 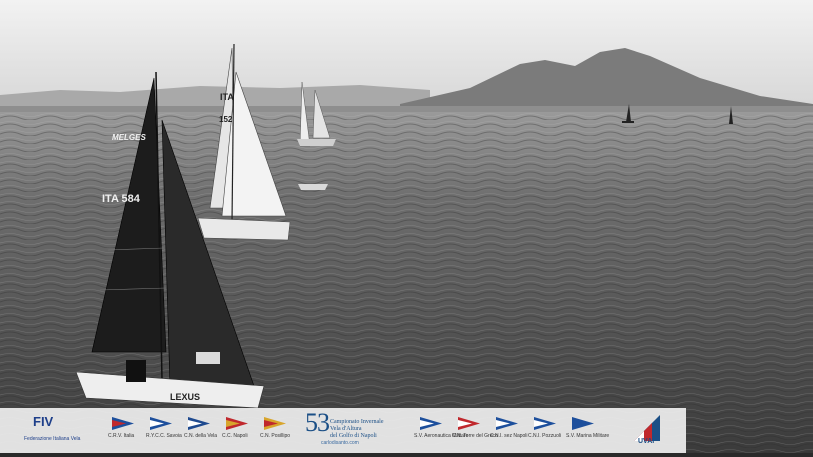 What do you see at coordinates (275, 436) in the screenshot?
I see `club-label: C.N. Posillipo` at bounding box center [275, 436].